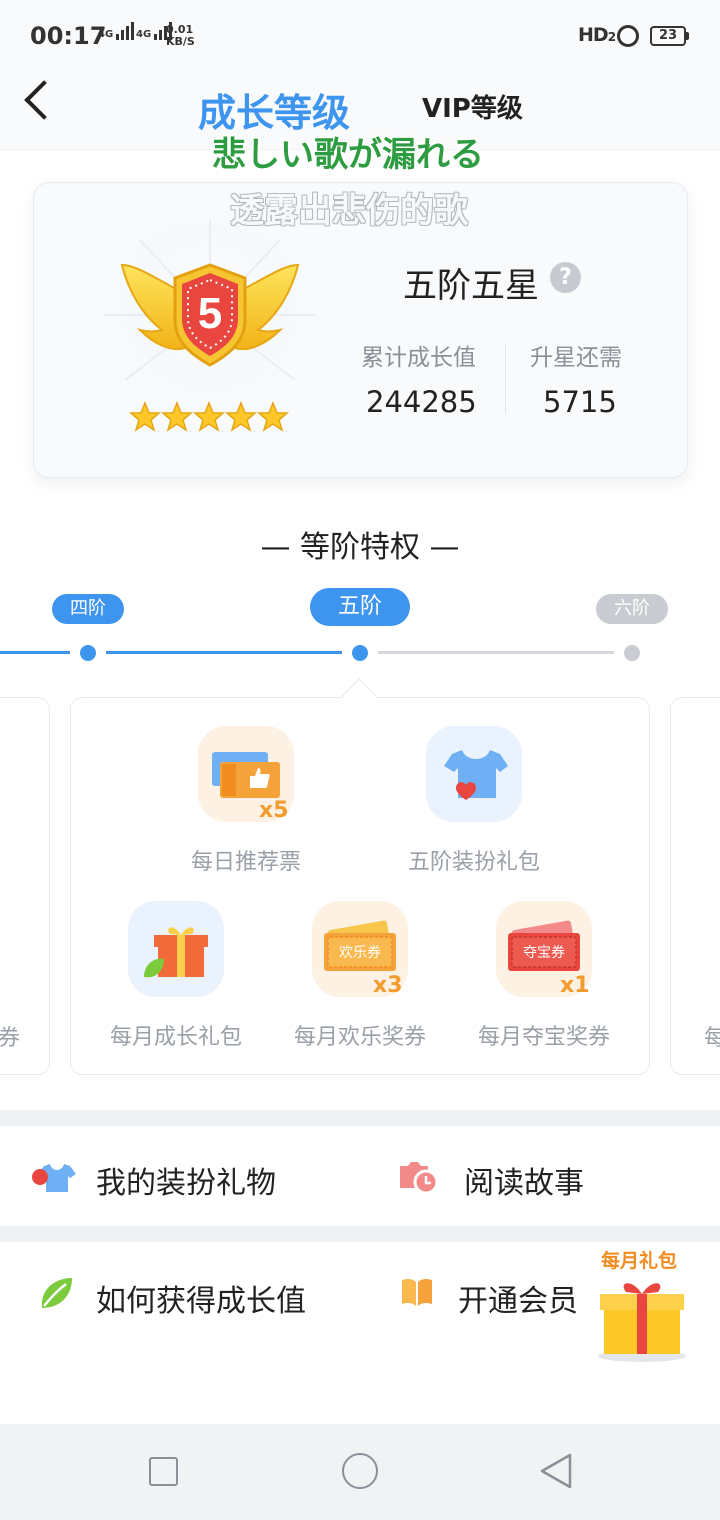  What do you see at coordinates (543, 1037) in the screenshot?
I see `benefit-label: 每月夺宝奖券` at bounding box center [543, 1037].